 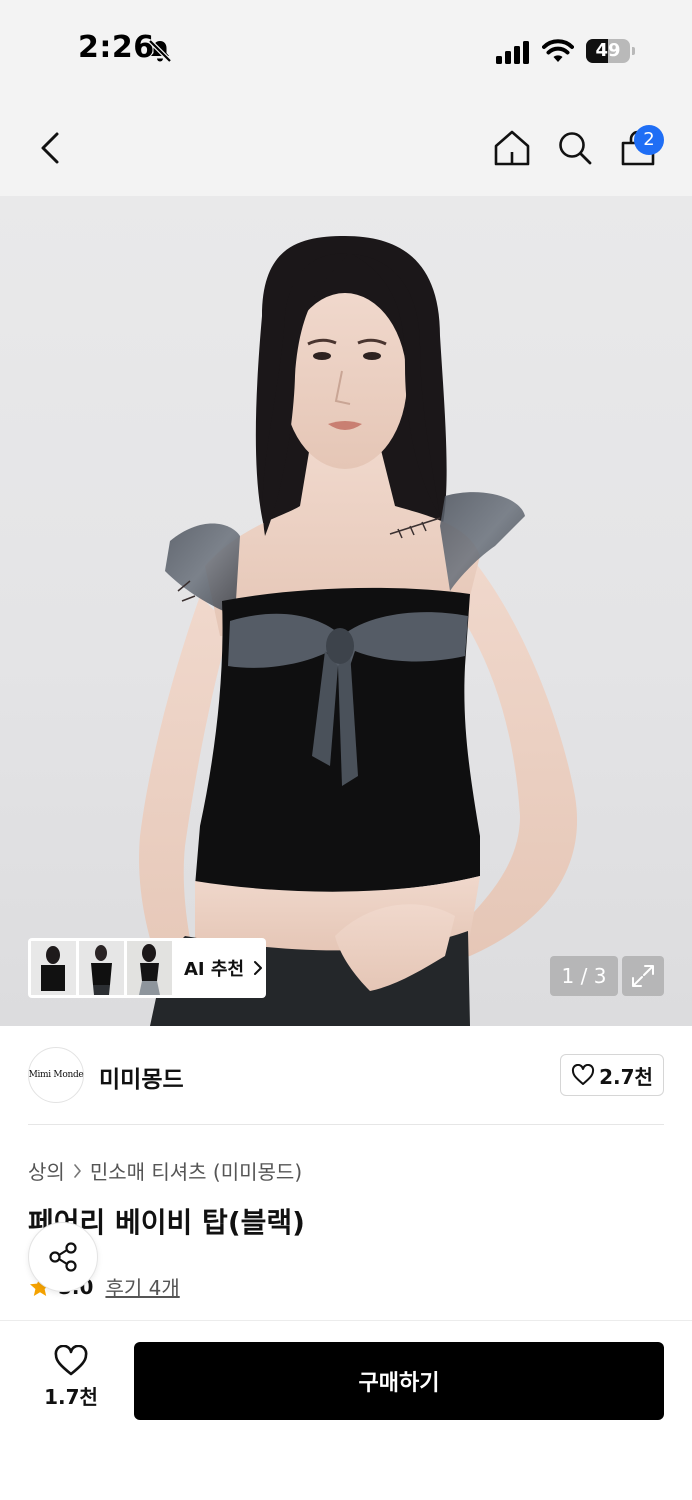 I want to click on bottom-action-bar: 1.7천 구매하기, so click(x=346, y=1410).